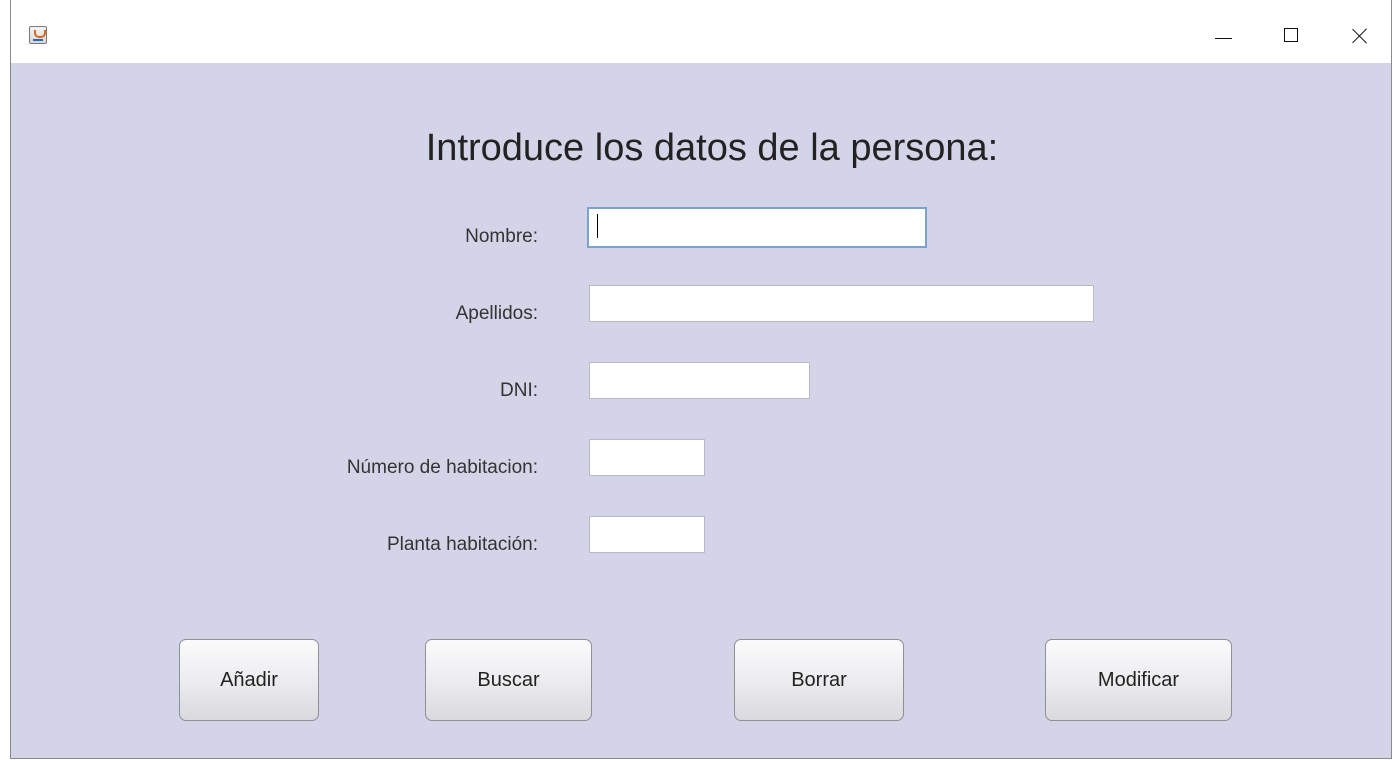 The image size is (1393, 760). I want to click on dni-input, so click(699, 380).